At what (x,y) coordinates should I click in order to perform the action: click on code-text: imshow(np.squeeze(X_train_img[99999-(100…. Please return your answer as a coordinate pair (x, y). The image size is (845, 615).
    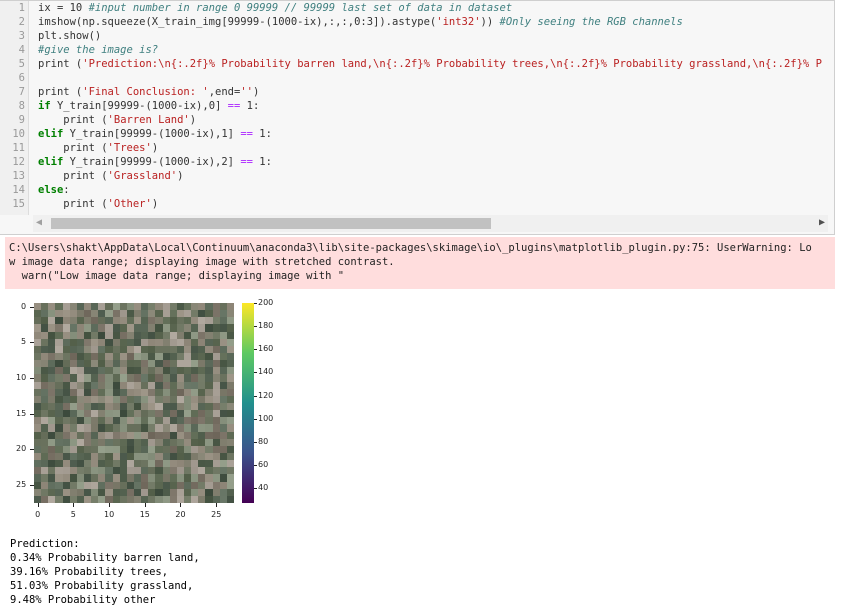
    Looking at the image, I should click on (360, 22).